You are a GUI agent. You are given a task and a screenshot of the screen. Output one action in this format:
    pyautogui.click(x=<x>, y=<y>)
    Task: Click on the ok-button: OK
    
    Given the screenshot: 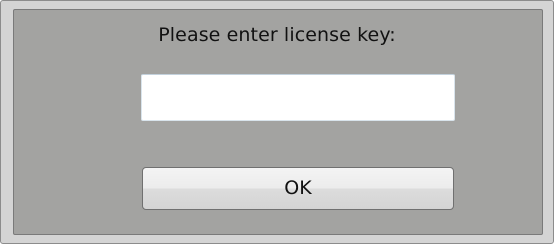 What is the action you would take?
    pyautogui.click(x=298, y=188)
    